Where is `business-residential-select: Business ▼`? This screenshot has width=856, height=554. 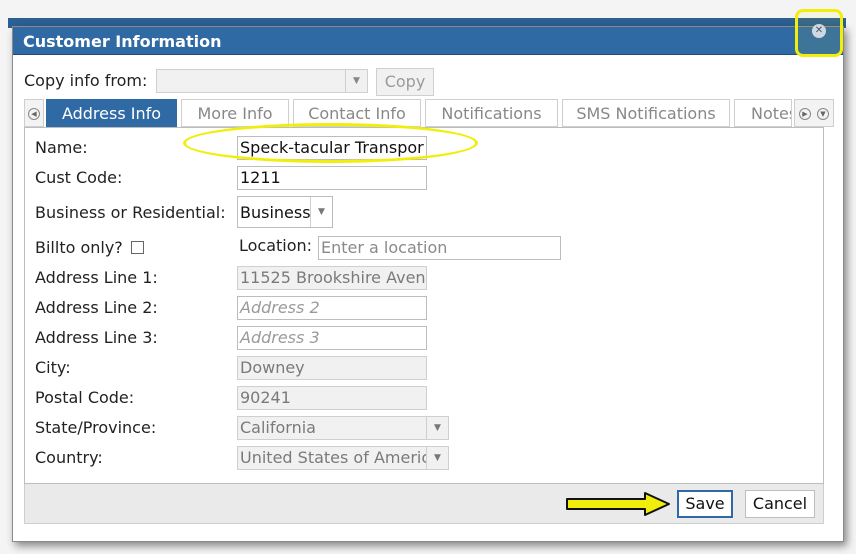
business-residential-select: Business ▼ is located at coordinates (285, 212).